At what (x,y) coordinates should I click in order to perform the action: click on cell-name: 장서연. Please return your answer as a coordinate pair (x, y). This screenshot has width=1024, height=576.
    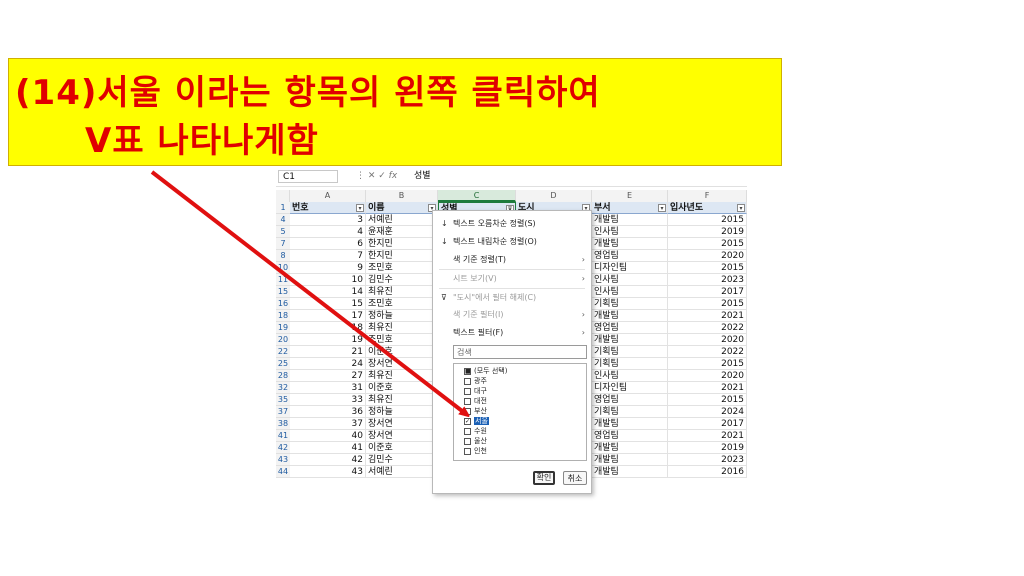
    Looking at the image, I should click on (402, 424).